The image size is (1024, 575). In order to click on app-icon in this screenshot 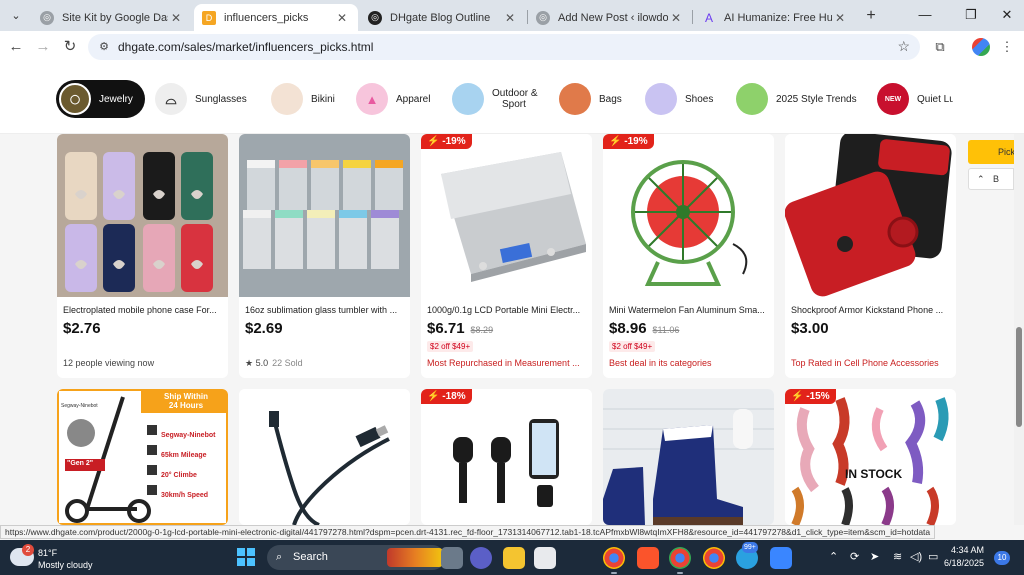, I will do `click(781, 558)`.